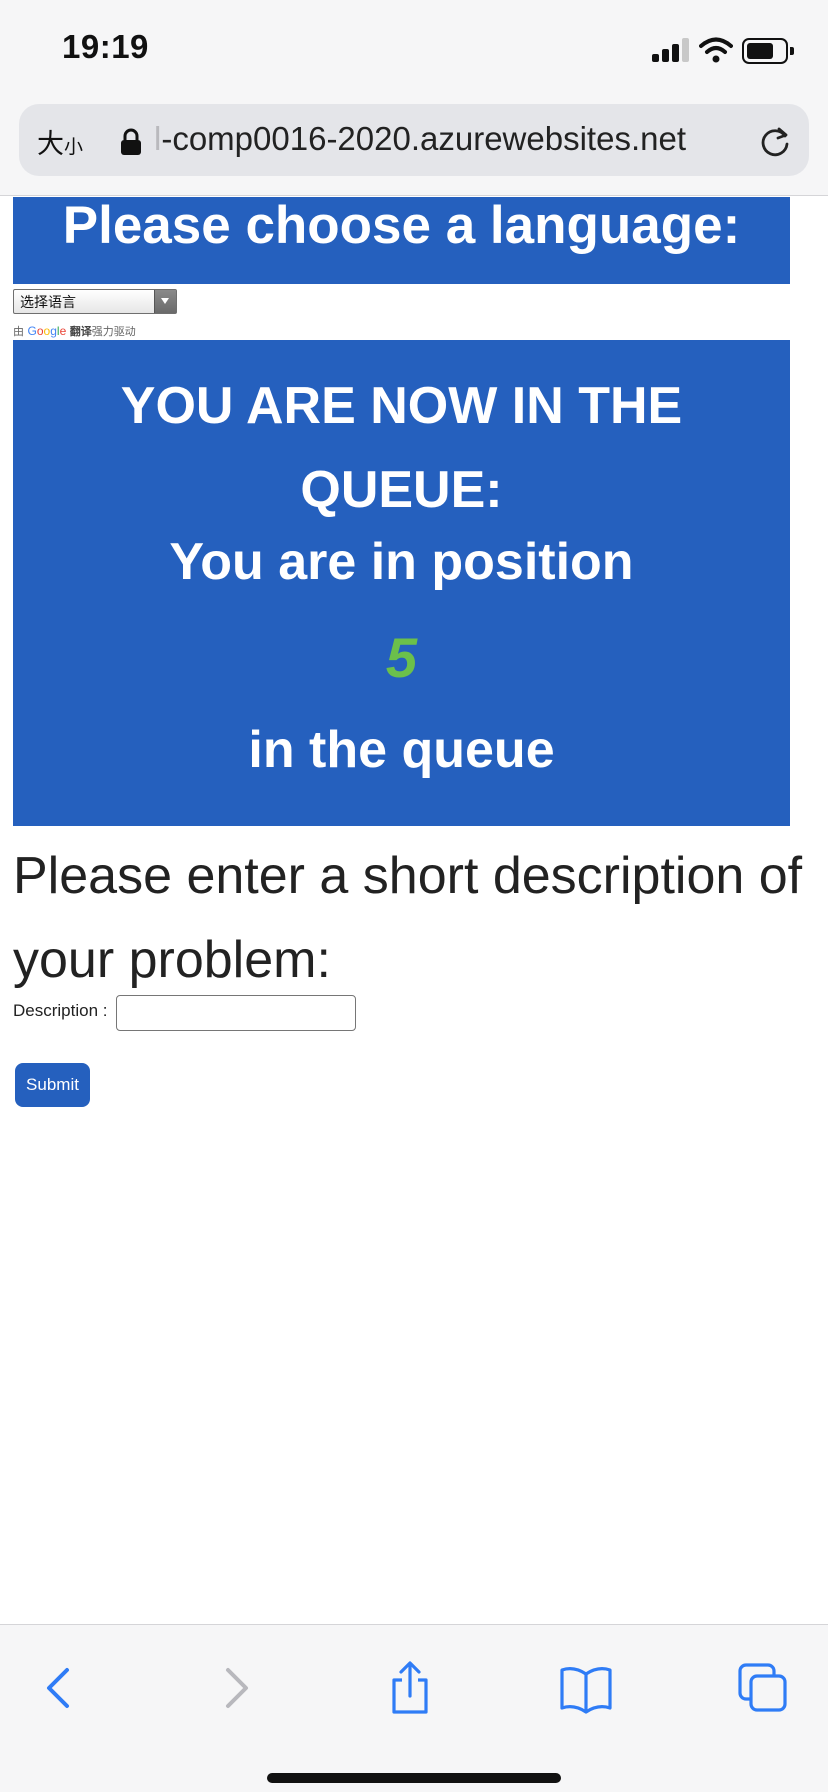 Image resolution: width=828 pixels, height=1792 pixels. I want to click on home-indicator, so click(414, 1778).